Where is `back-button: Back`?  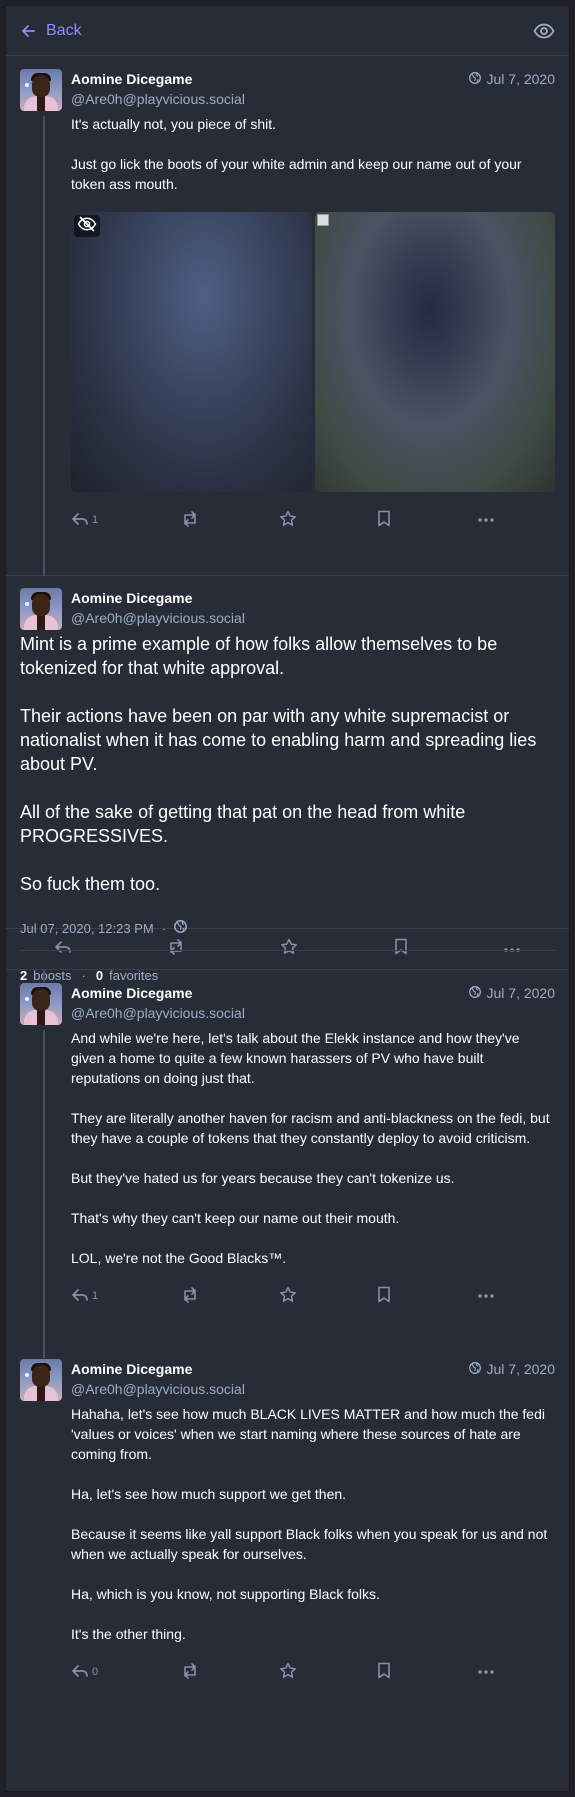 back-button: Back is located at coordinates (51, 31).